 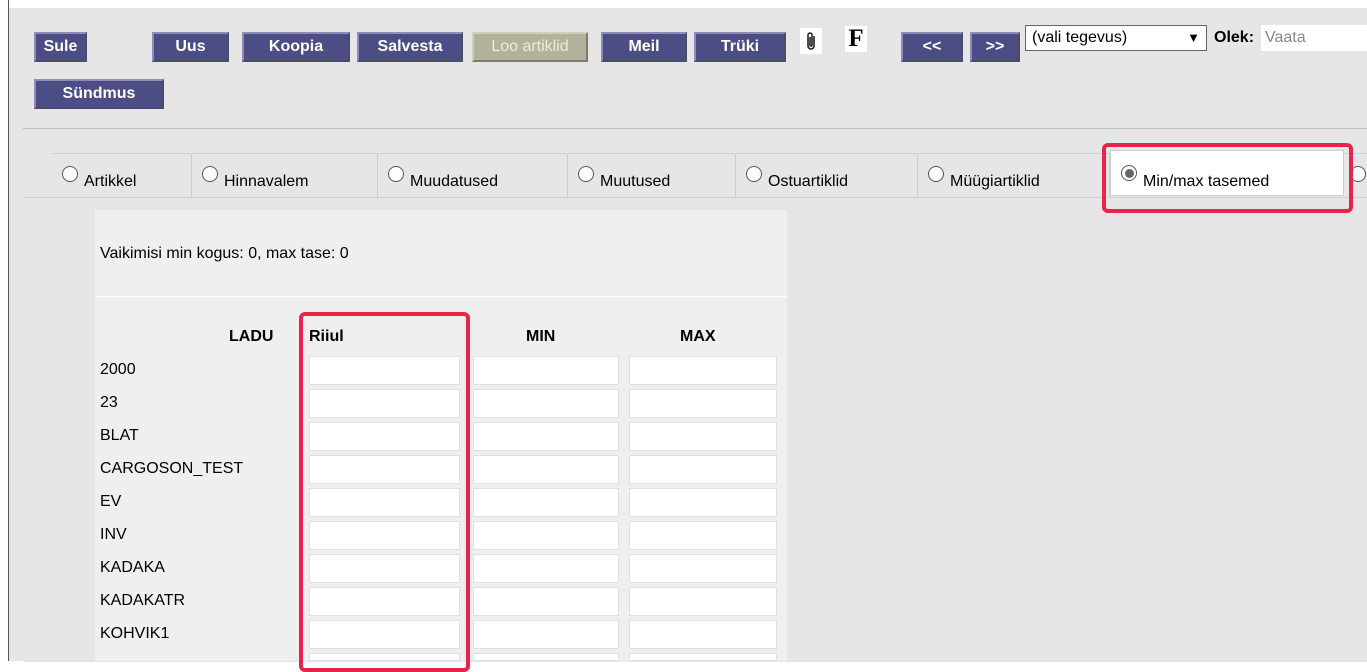 What do you see at coordinates (251, 336) in the screenshot?
I see `header-ladu: LADU` at bounding box center [251, 336].